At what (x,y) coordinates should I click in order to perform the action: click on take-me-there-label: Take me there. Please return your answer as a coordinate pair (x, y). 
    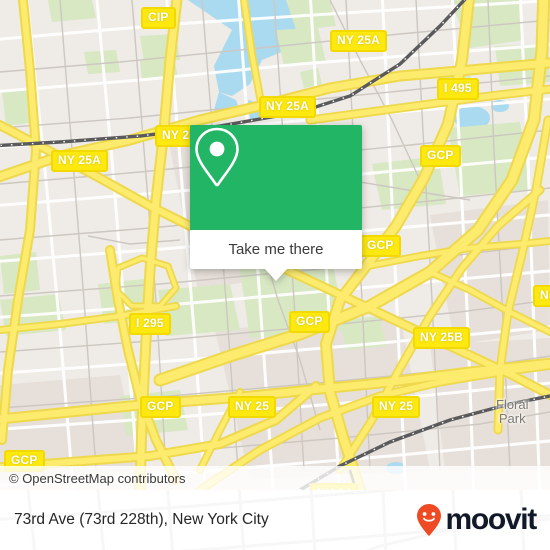
    Looking at the image, I should click on (276, 249).